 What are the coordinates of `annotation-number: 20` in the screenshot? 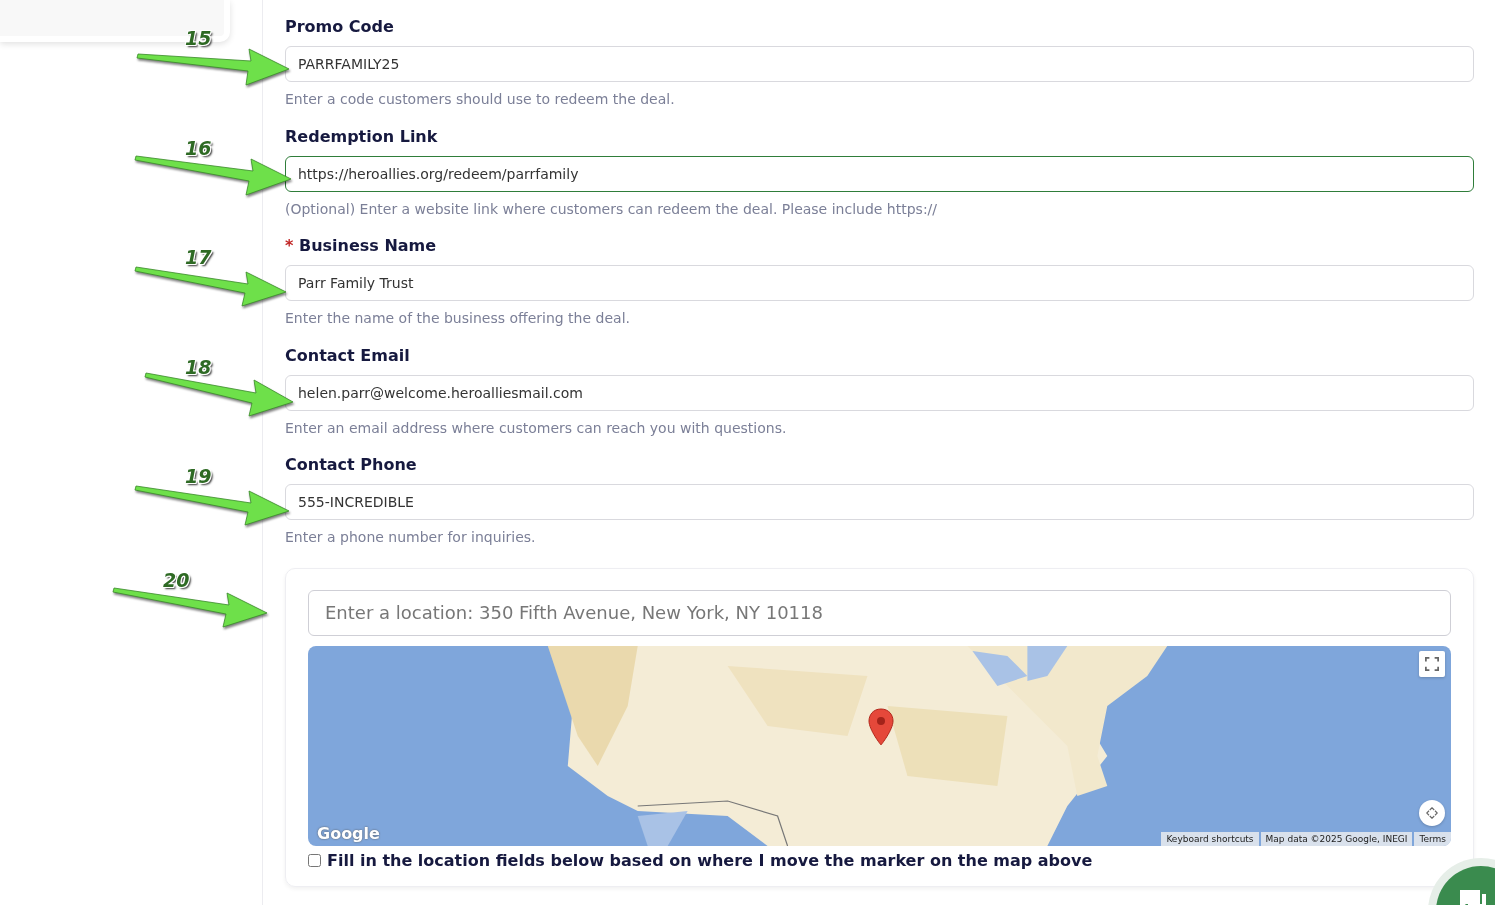 It's located at (176, 579).